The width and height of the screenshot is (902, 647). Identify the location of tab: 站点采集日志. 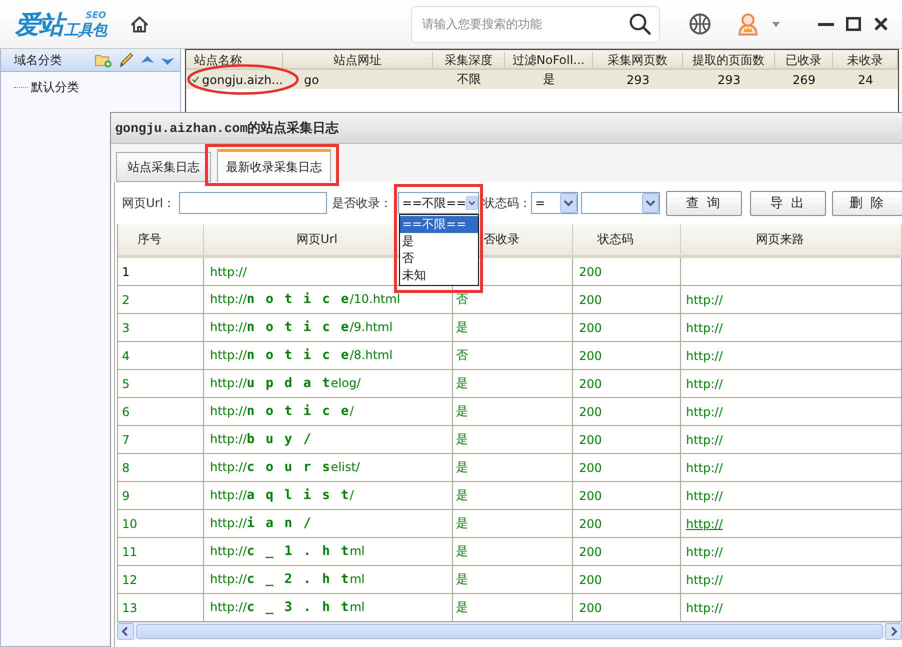
(163, 167).